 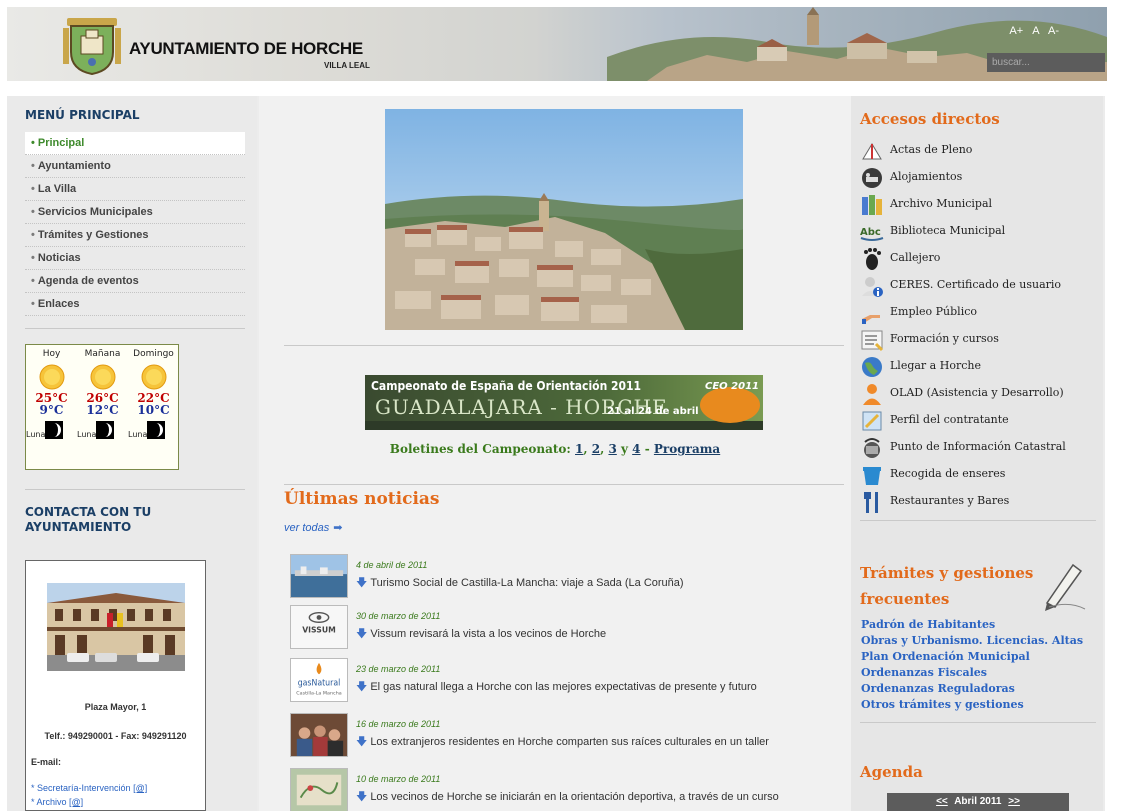 What do you see at coordinates (135, 281) in the screenshot?
I see `menu-item-agenda: • Agenda de eventos` at bounding box center [135, 281].